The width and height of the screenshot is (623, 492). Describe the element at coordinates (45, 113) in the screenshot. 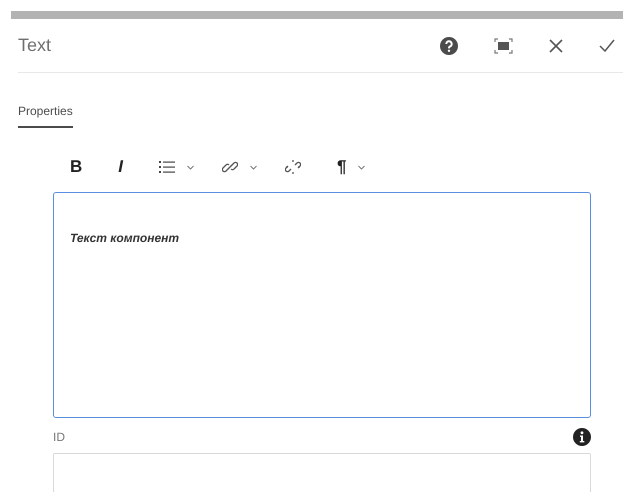

I see `properties-tab: Properties` at that location.